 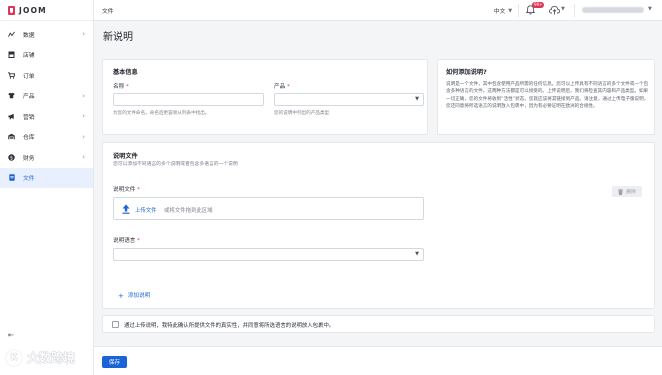 I want to click on delete-button: 删除, so click(x=627, y=191).